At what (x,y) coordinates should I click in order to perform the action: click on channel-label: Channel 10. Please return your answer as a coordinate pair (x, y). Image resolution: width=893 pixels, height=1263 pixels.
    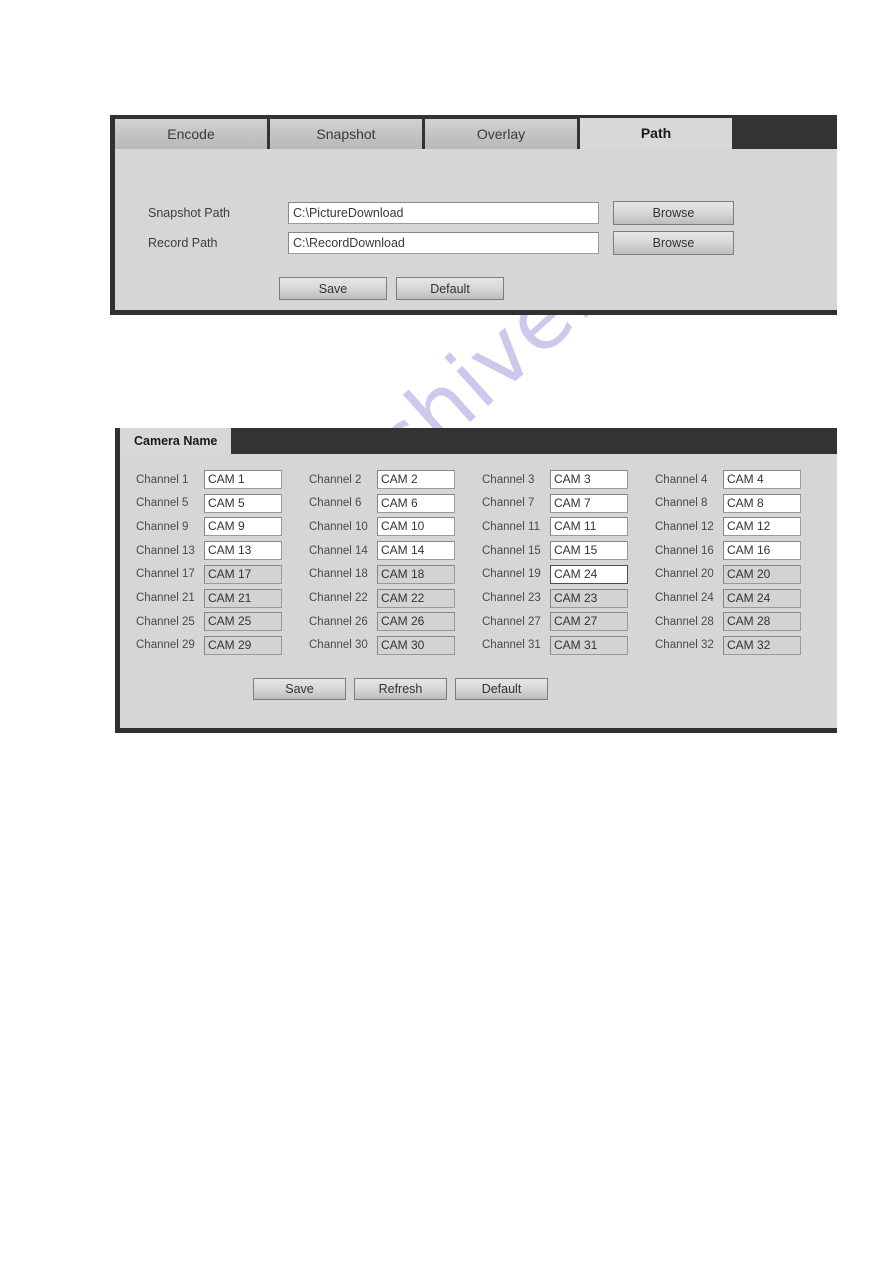
    Looking at the image, I should click on (338, 526).